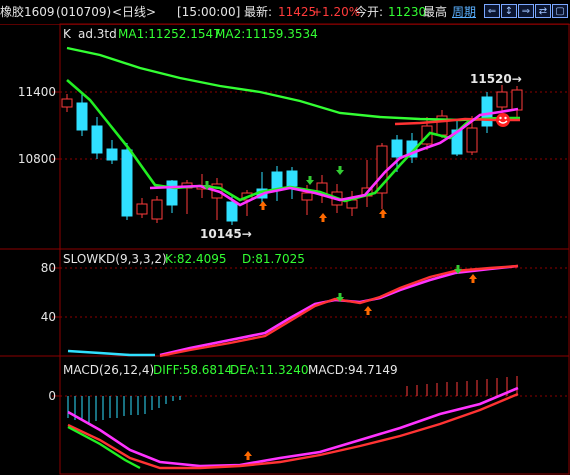 The width and height of the screenshot is (570, 475). What do you see at coordinates (67, 34) in the screenshot?
I see `indicator-name: K` at bounding box center [67, 34].